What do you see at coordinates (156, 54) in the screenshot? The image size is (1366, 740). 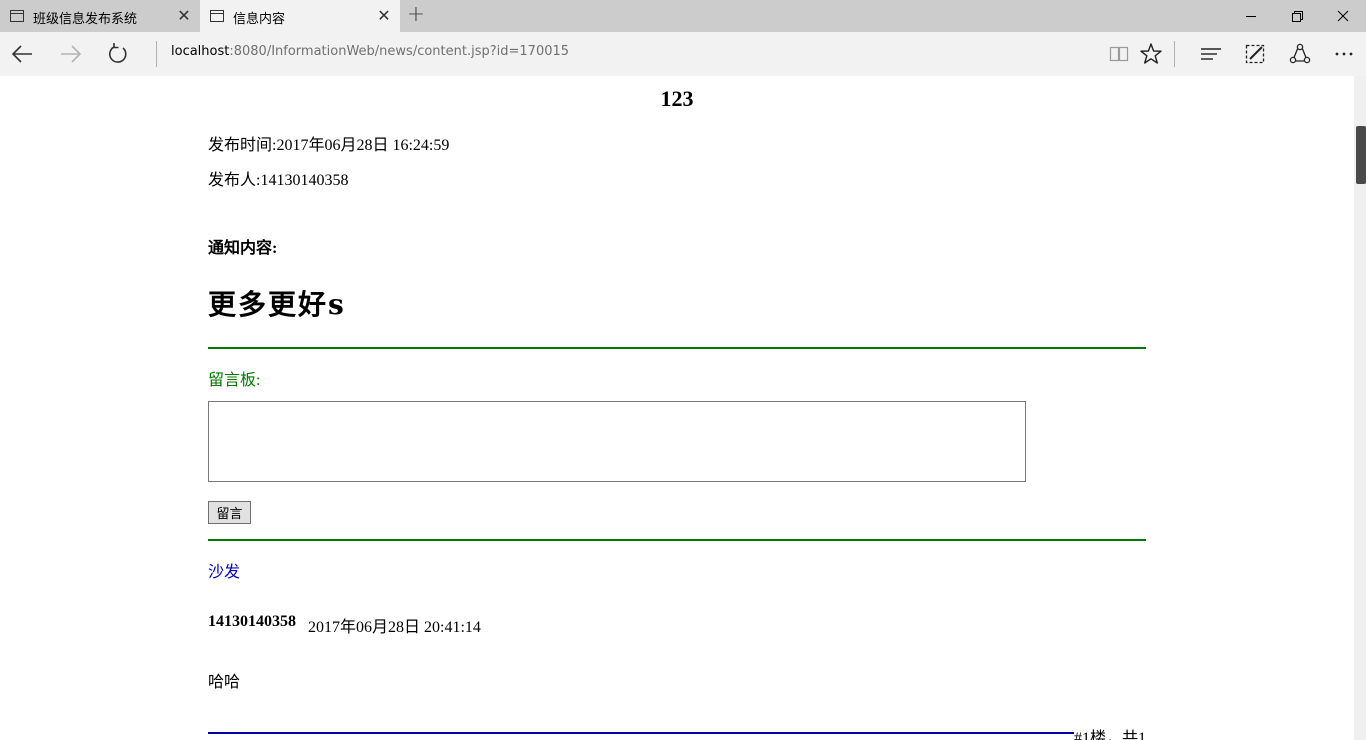 I see `address-divider` at bounding box center [156, 54].